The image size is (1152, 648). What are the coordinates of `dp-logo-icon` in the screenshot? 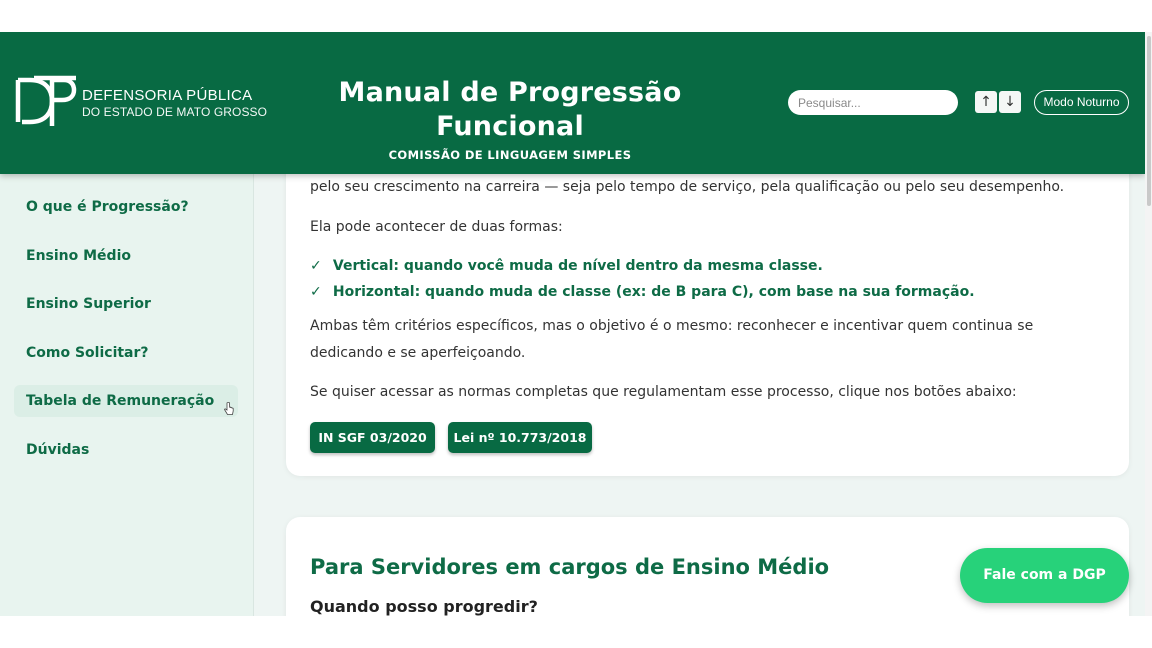 It's located at (46, 100).